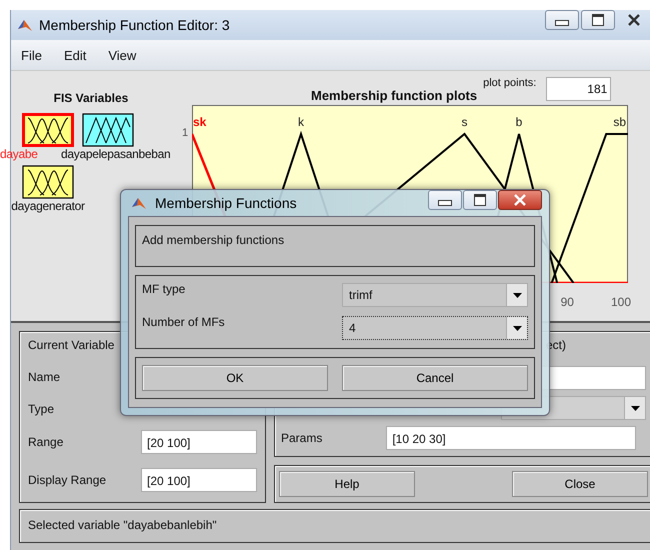 This screenshot has width=650, height=550. What do you see at coordinates (301, 438) in the screenshot?
I see `field-label: Params` at bounding box center [301, 438].